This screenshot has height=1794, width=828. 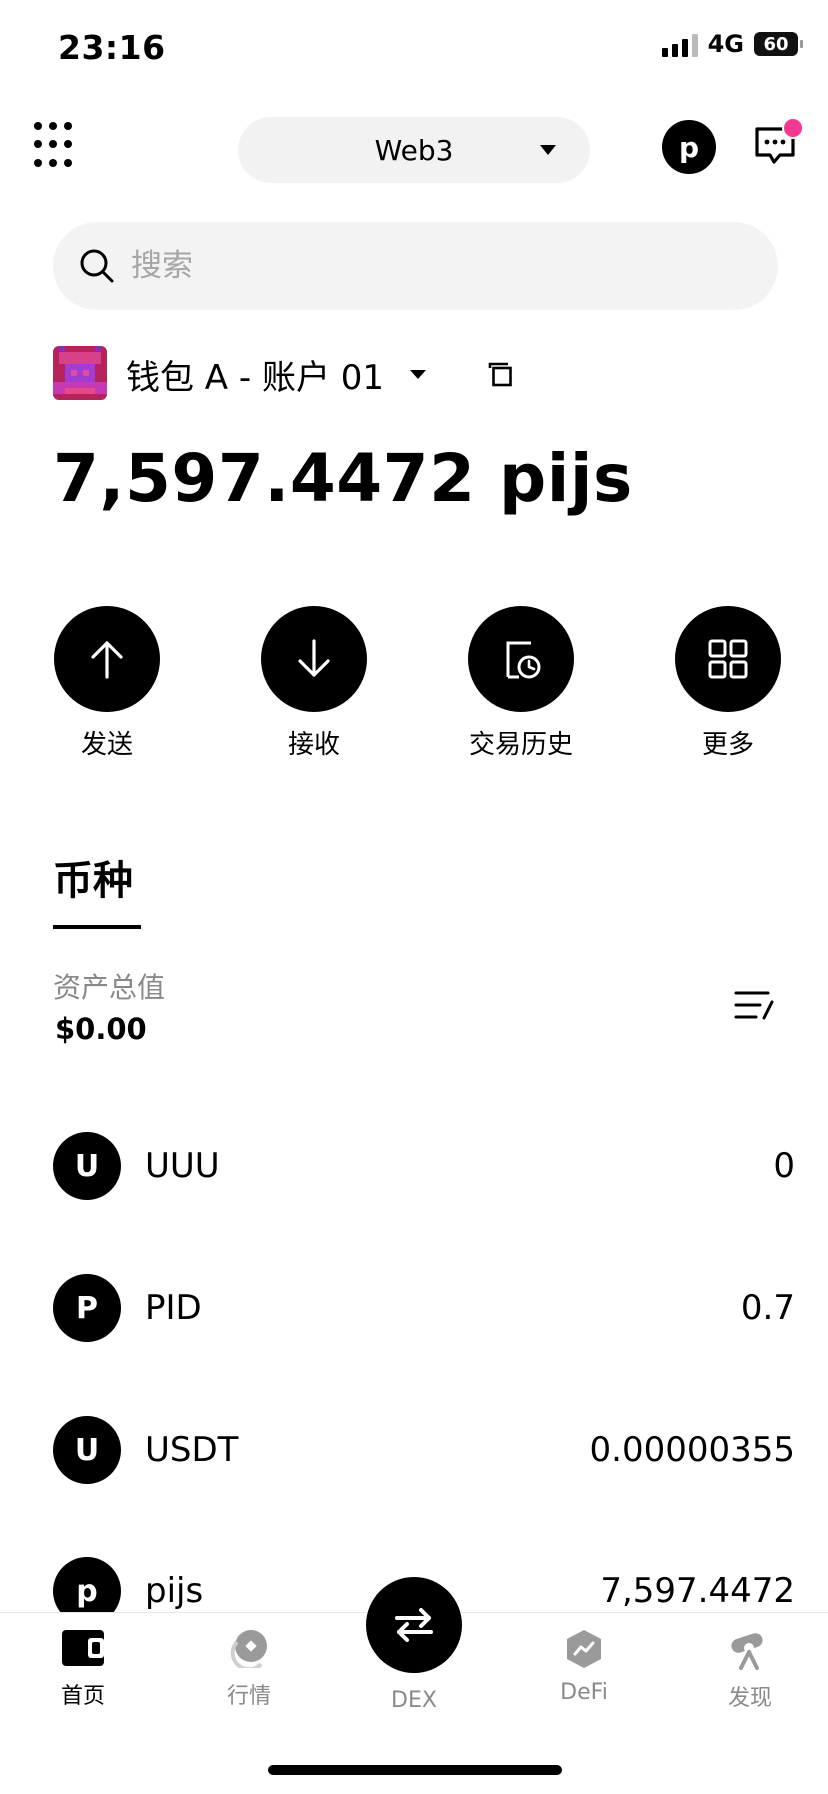 What do you see at coordinates (424, 1450) in the screenshot?
I see `token-row: U USDT 0.00000355` at bounding box center [424, 1450].